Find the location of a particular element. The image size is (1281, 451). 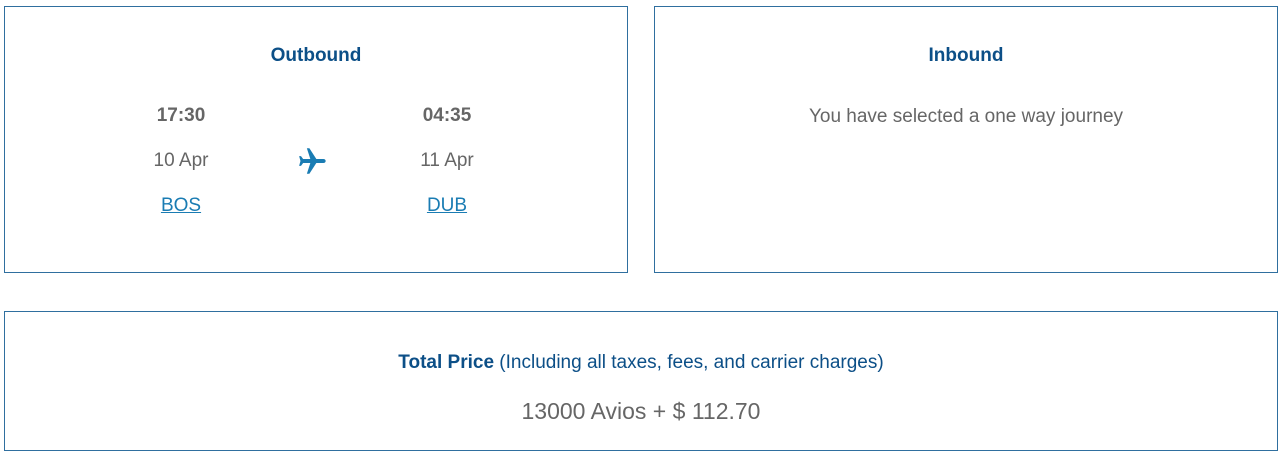

departure-date: 10 Apr is located at coordinates (181, 160).